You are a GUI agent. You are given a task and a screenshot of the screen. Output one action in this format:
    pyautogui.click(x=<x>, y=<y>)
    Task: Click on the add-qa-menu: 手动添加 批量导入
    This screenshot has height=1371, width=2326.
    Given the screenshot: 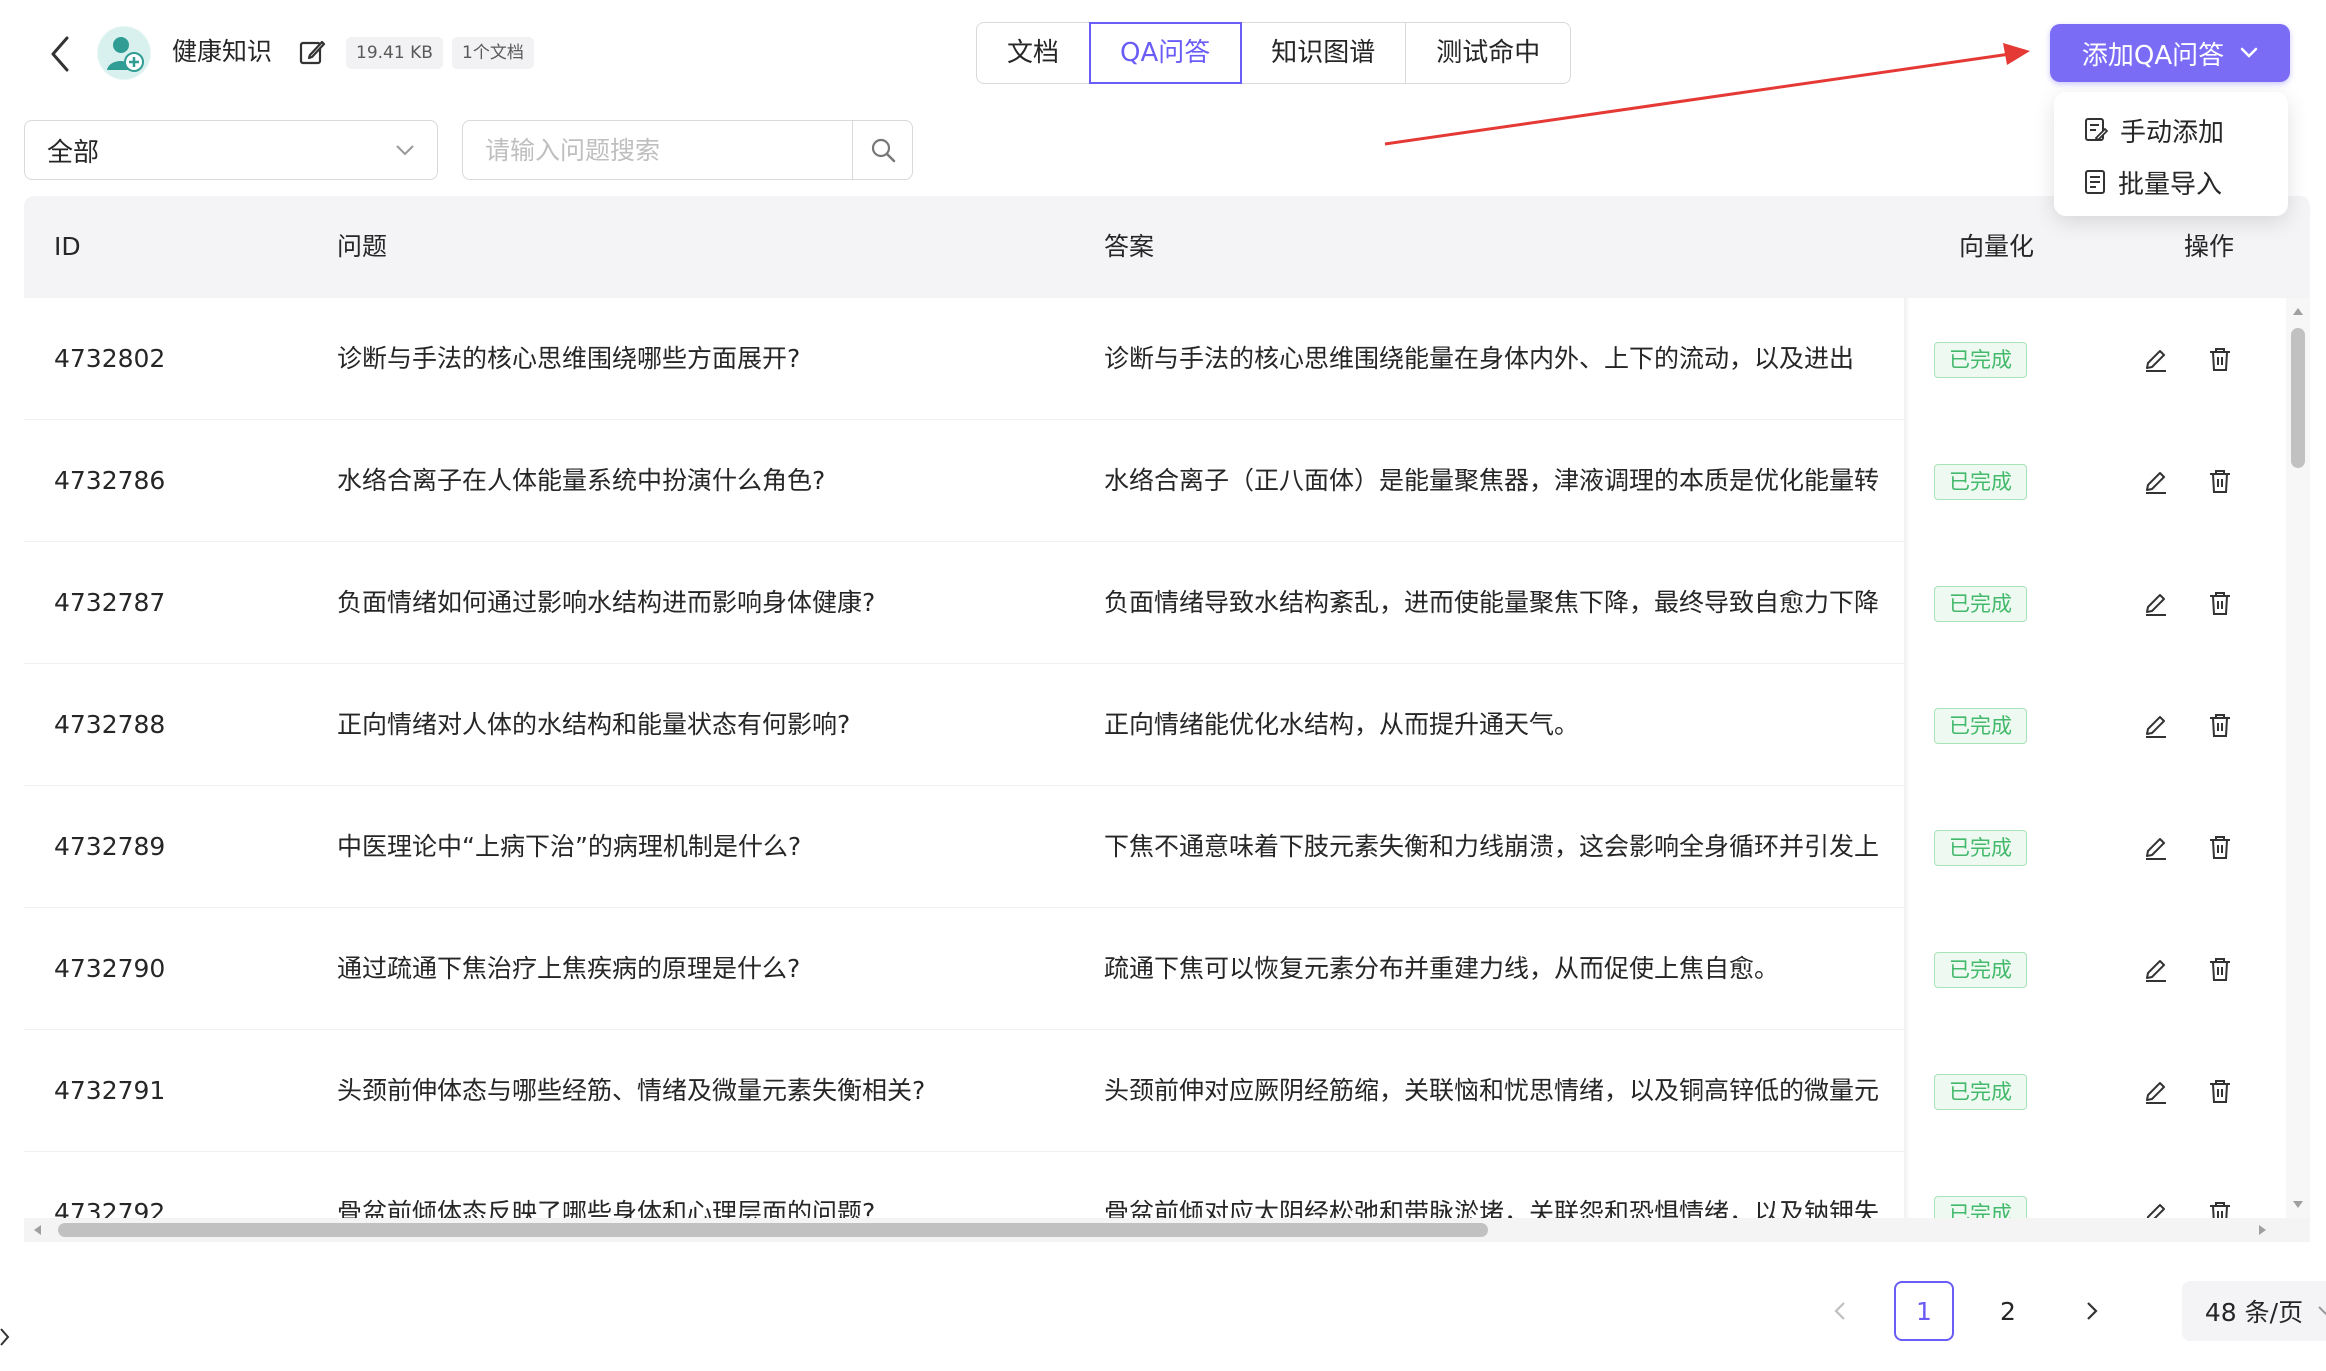 What is the action you would take?
    pyautogui.click(x=2171, y=154)
    